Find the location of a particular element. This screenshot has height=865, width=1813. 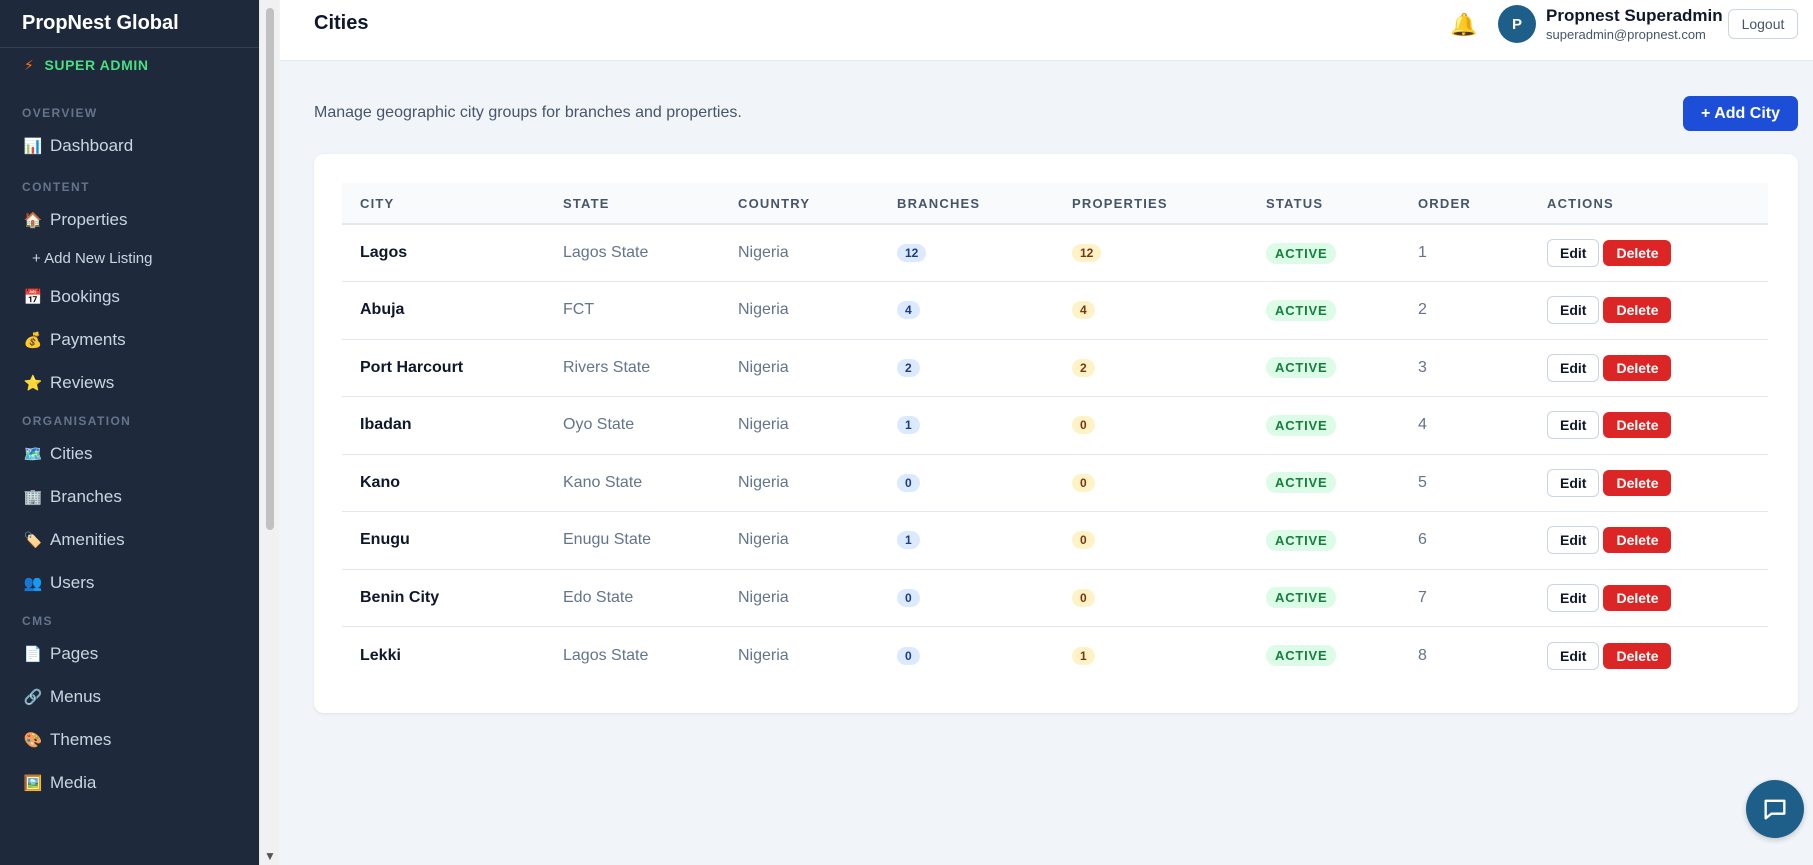

role-badge: ⚡ SUPER ADMIN is located at coordinates (129, 65).